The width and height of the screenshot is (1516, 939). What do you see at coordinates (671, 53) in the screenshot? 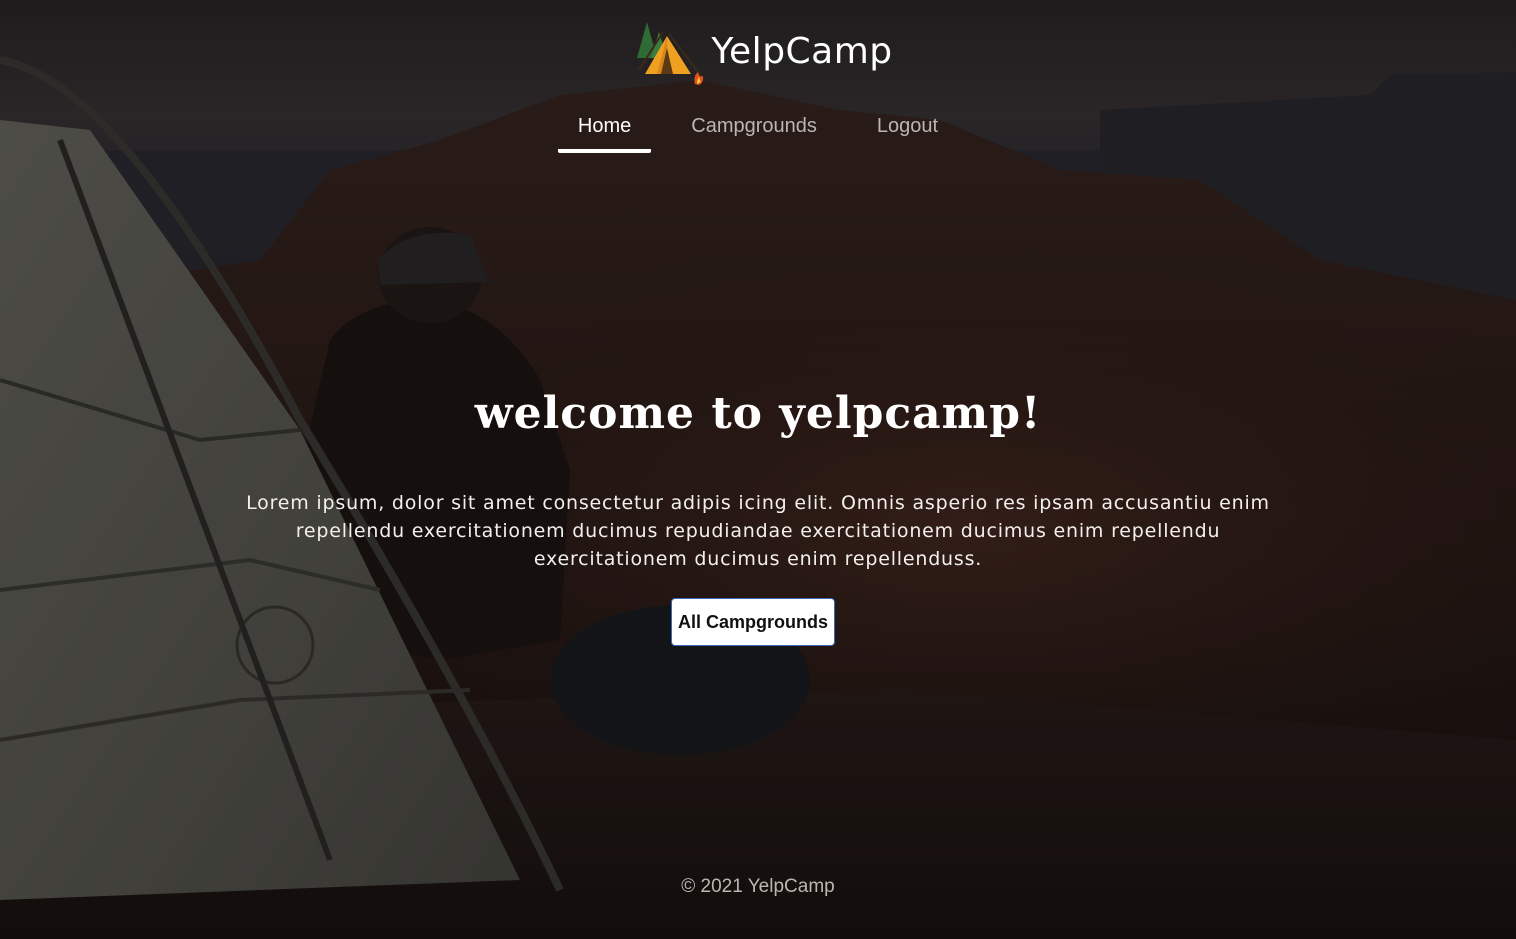
I see `camping-tent-icon` at bounding box center [671, 53].